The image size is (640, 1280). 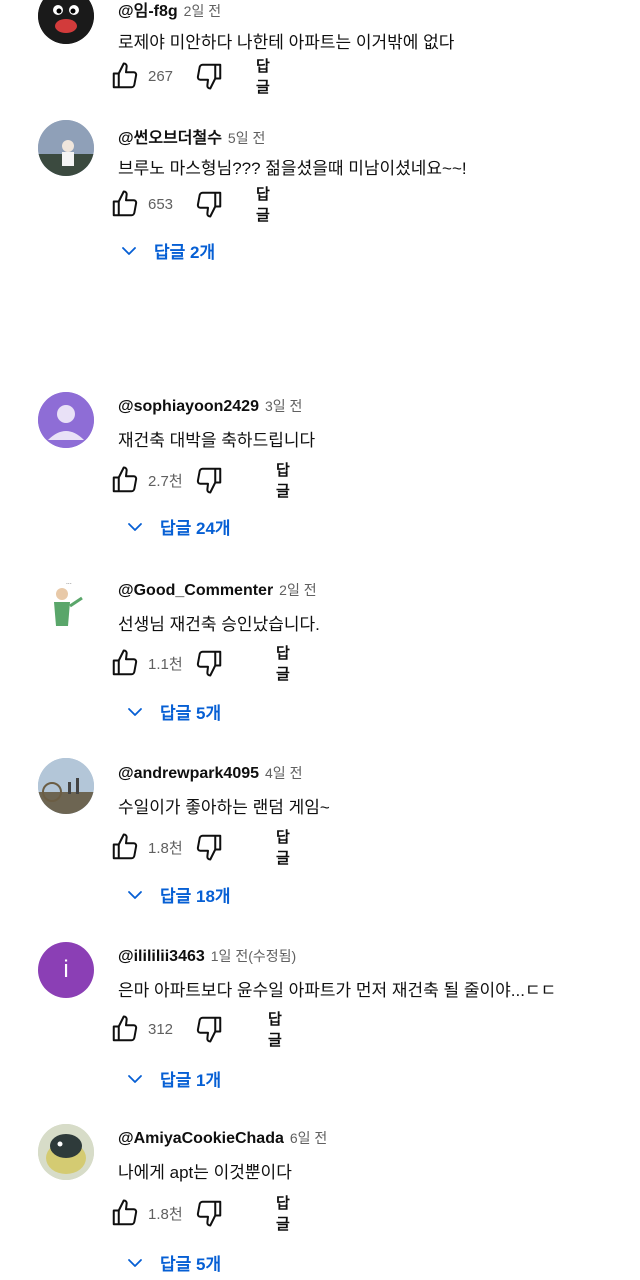 I want to click on penguin-avatar-icon, so click(x=66, y=22).